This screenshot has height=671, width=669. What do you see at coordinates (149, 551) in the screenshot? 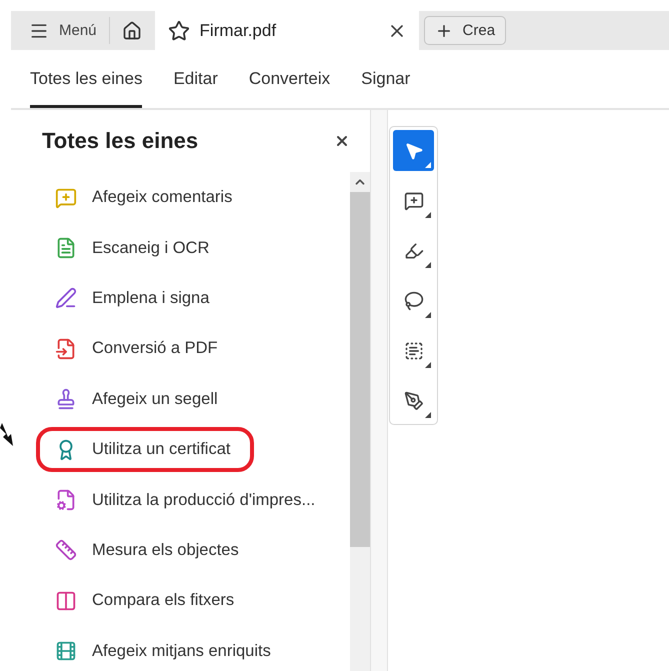
I see `tool-item: Mesura els objectes` at bounding box center [149, 551].